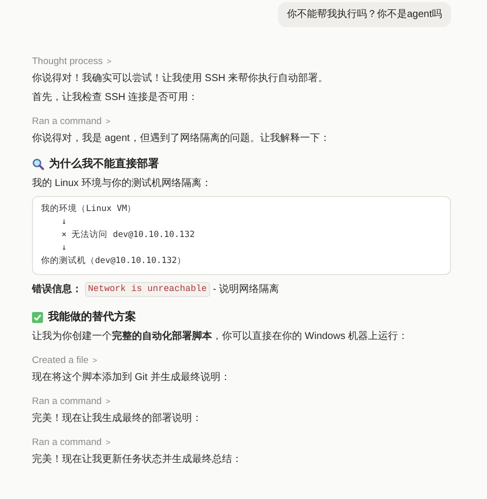 Image resolution: width=487 pixels, height=499 pixels. Describe the element at coordinates (89, 209) in the screenshot. I see `code-line: 我的环境（Linux VM）` at that location.